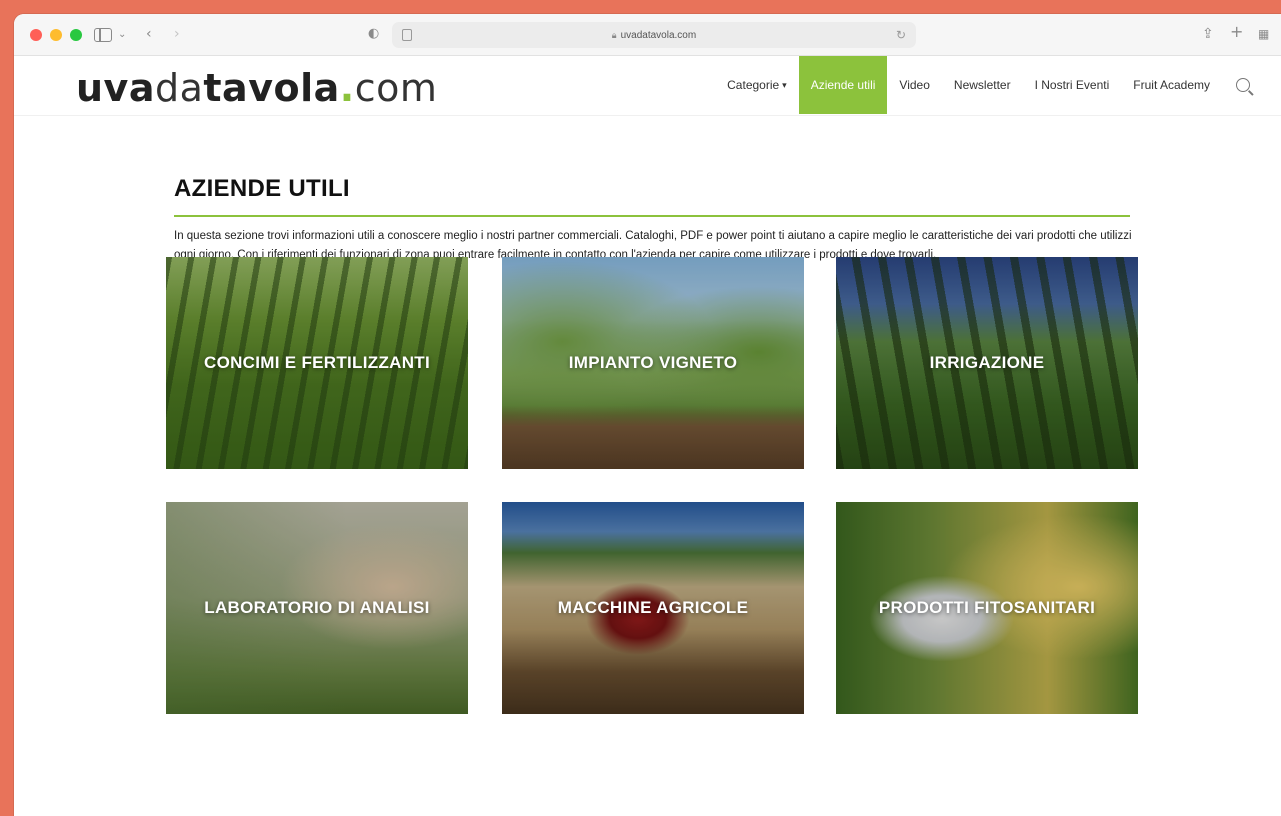 The height and width of the screenshot is (816, 1281). I want to click on card-laboratorio-analisi: LABORATORIO DI ANALISI, so click(317, 608).